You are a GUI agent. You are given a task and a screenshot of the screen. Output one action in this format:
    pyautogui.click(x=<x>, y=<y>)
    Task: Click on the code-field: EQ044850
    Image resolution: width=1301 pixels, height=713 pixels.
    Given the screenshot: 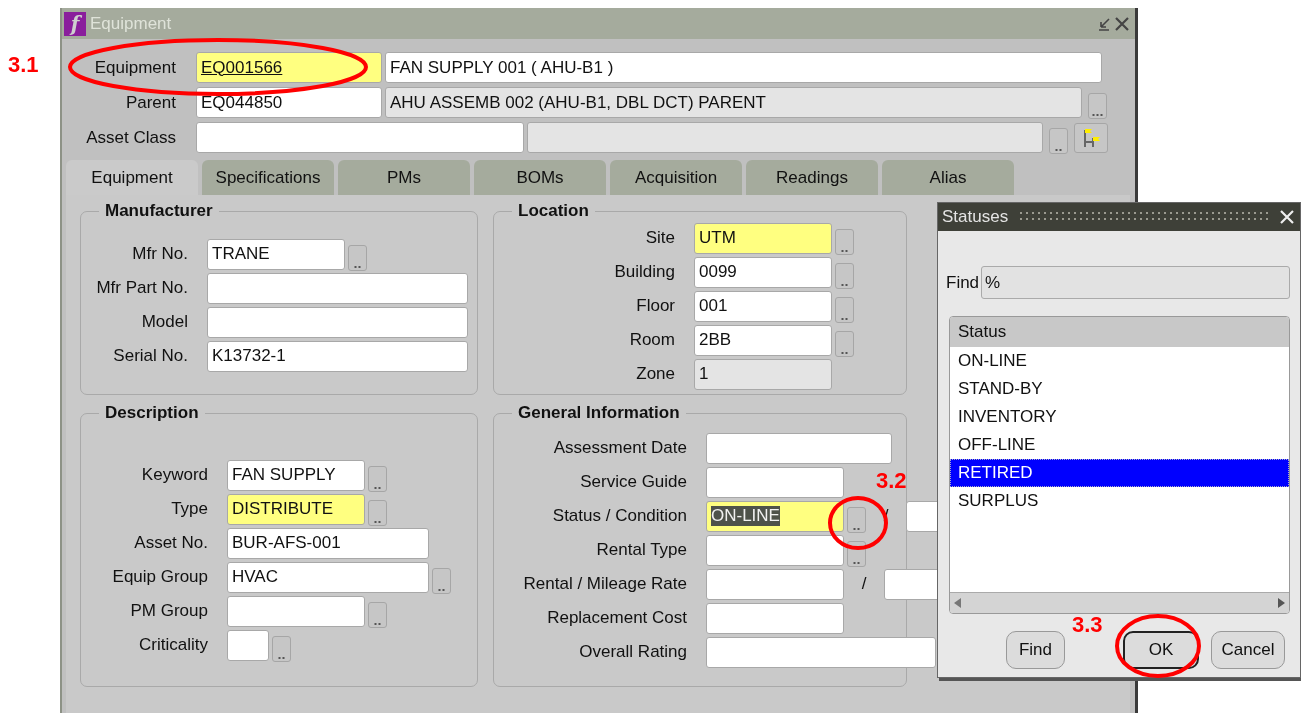 What is the action you would take?
    pyautogui.click(x=289, y=102)
    